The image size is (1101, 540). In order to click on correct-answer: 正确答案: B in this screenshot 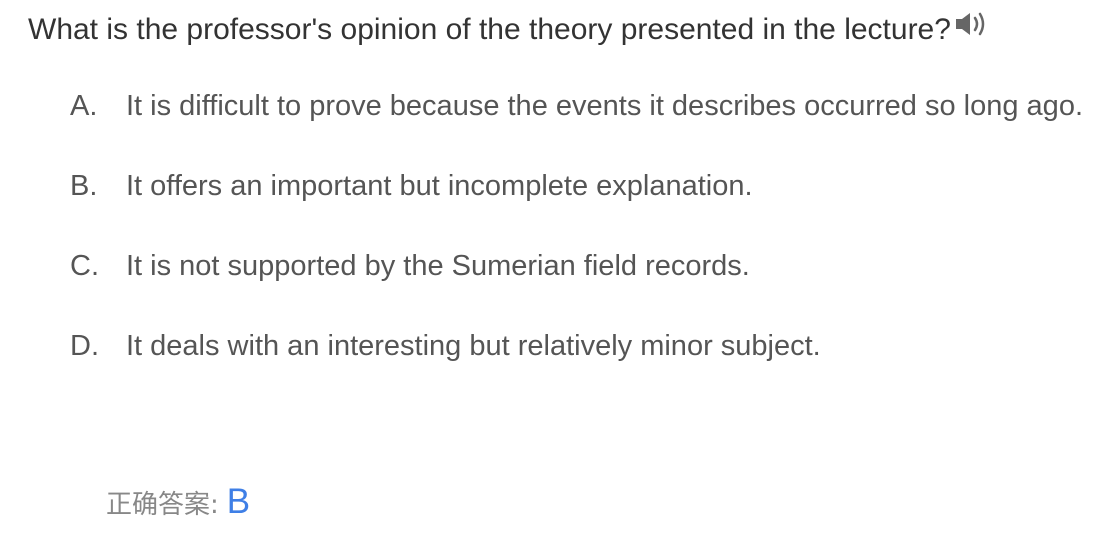, I will do `click(178, 504)`.